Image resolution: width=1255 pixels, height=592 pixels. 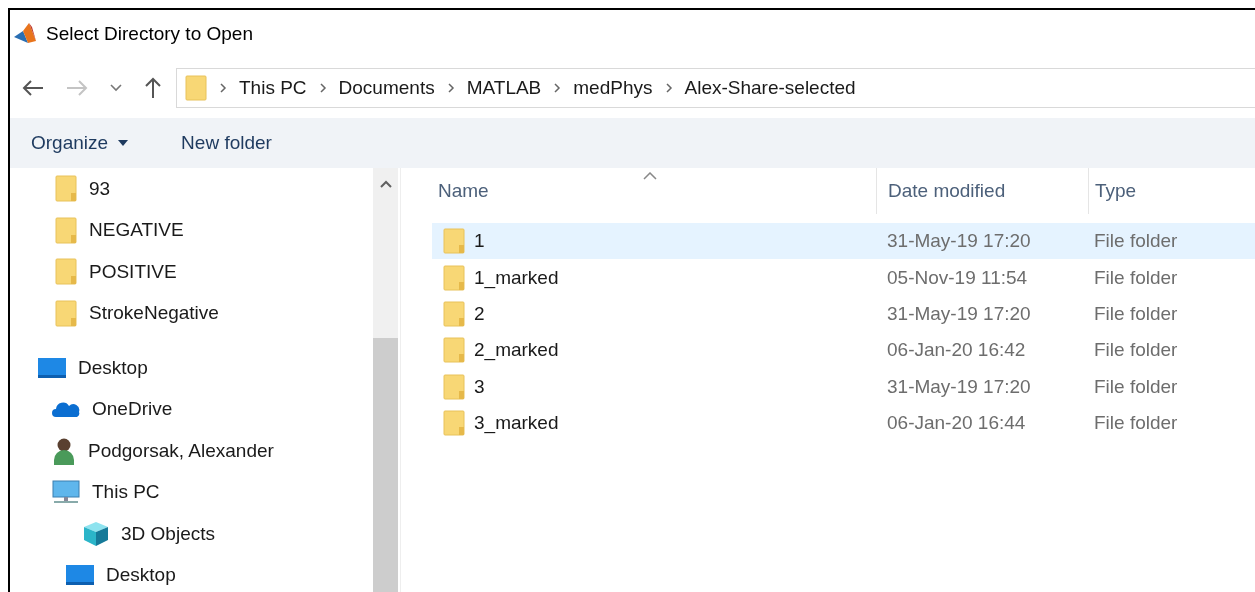 What do you see at coordinates (479, 313) in the screenshot?
I see `file-name: 2` at bounding box center [479, 313].